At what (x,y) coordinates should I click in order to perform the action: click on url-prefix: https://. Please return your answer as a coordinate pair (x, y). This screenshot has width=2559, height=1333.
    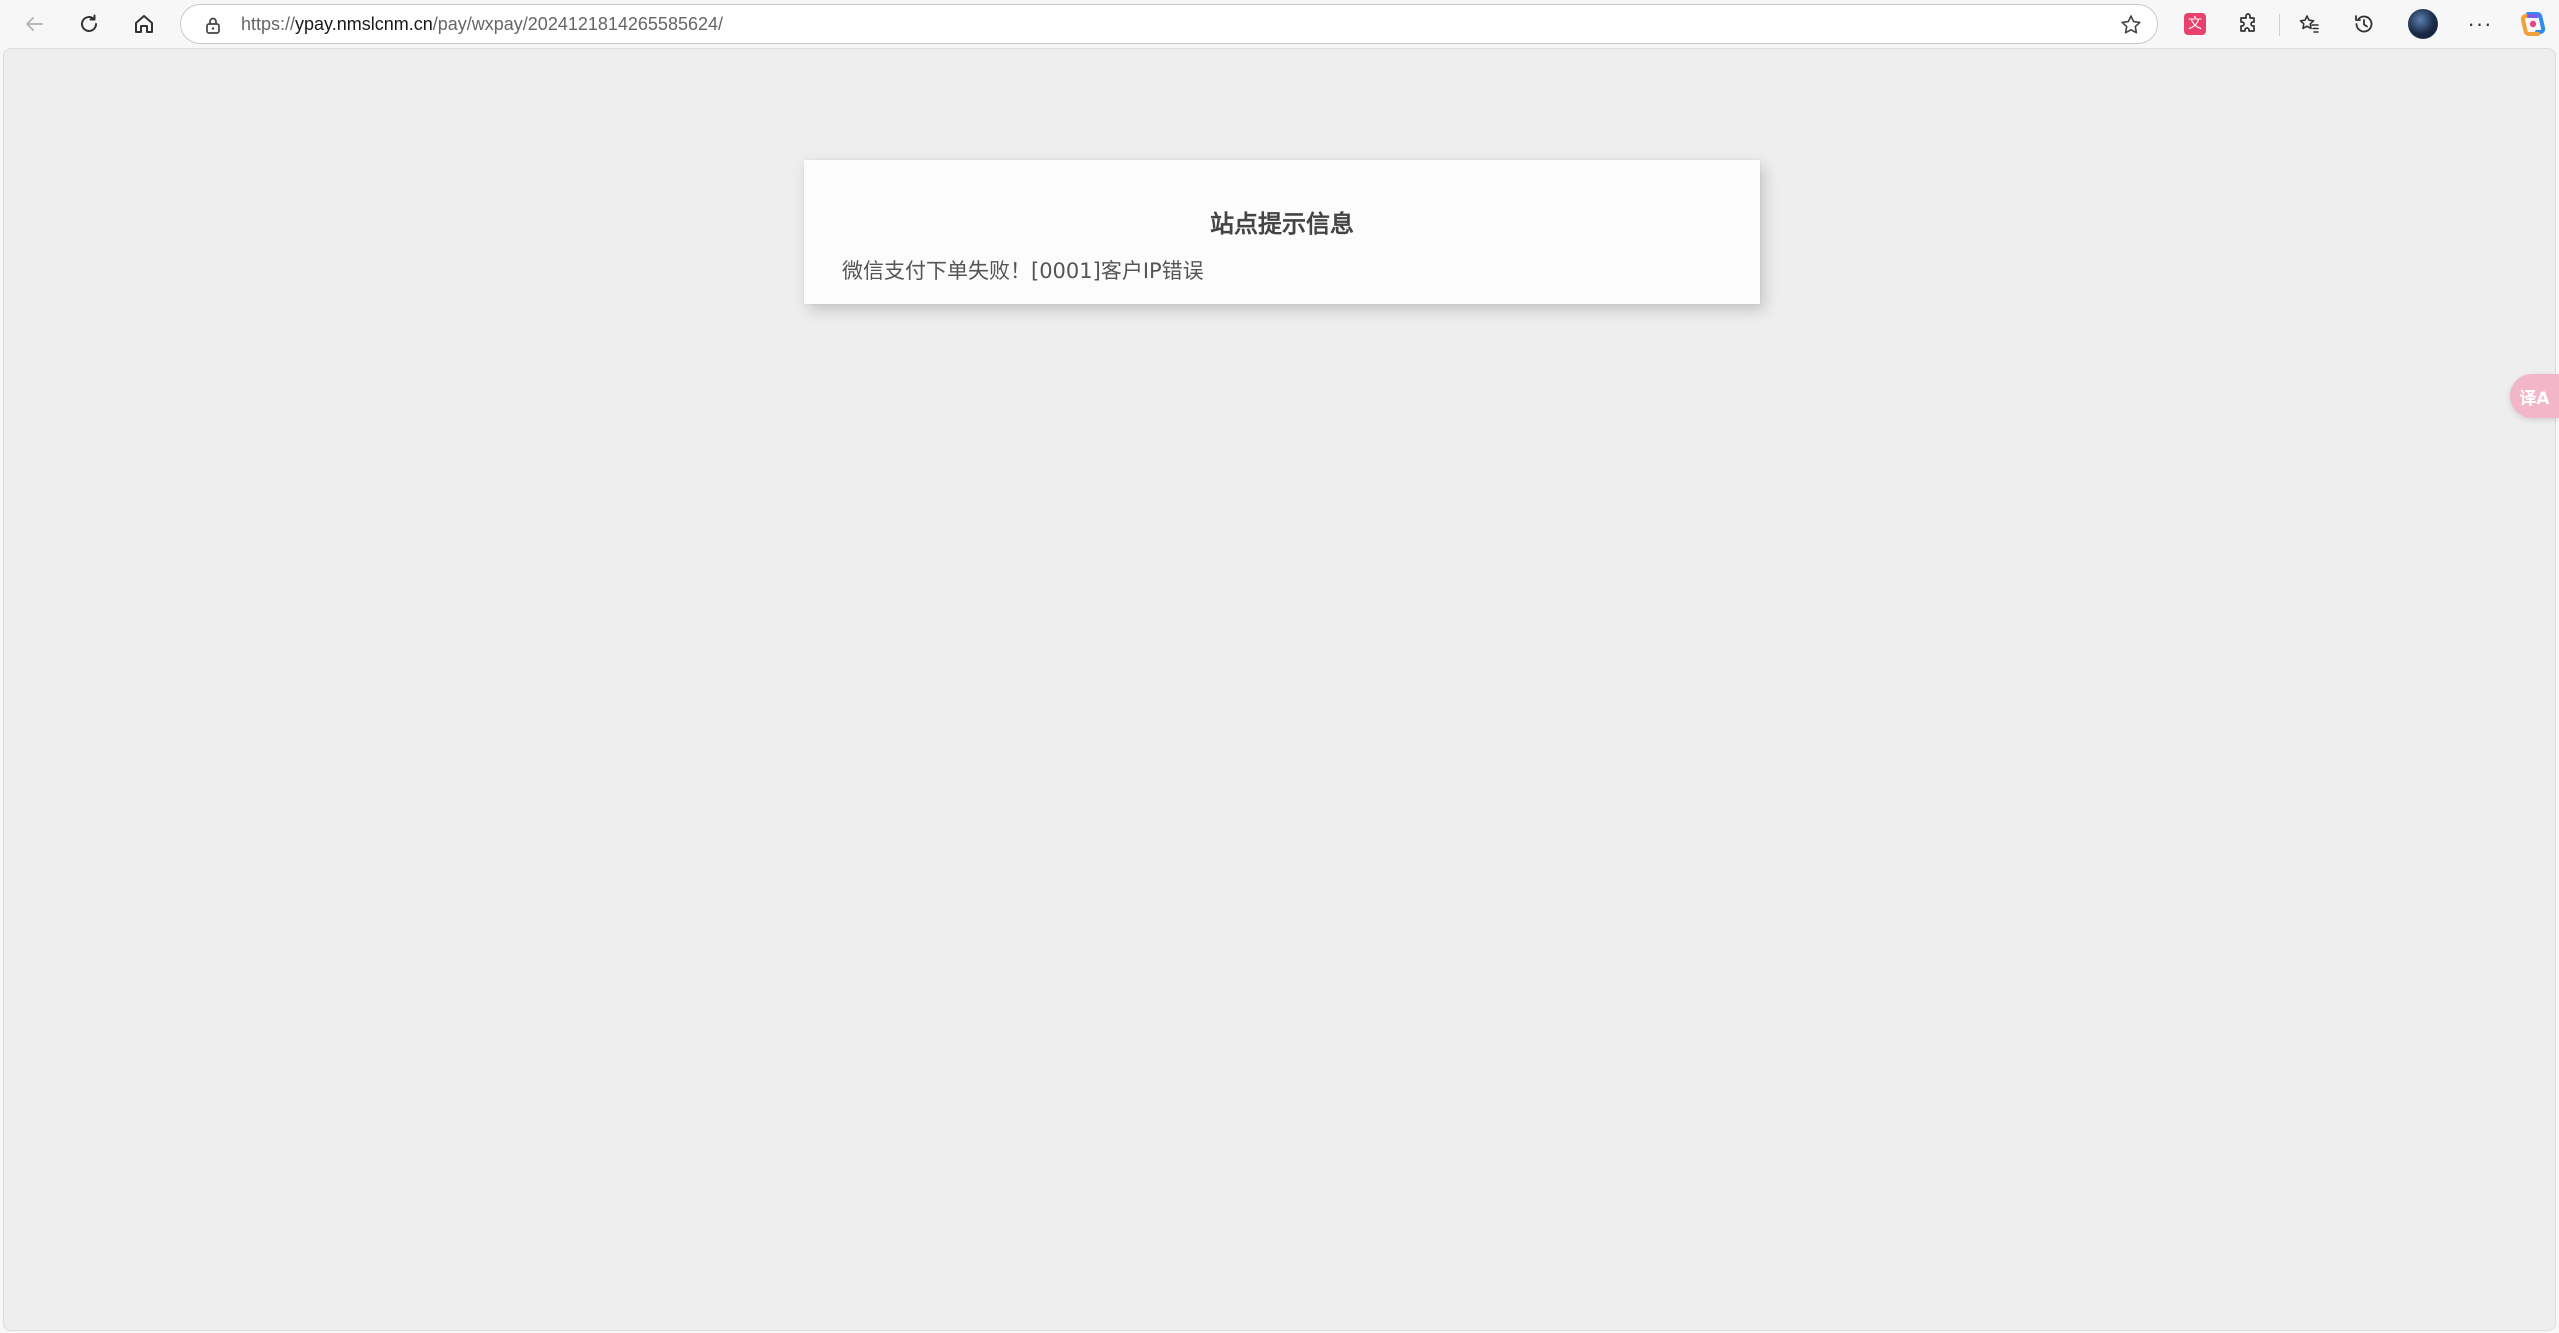
    Looking at the image, I should click on (268, 24).